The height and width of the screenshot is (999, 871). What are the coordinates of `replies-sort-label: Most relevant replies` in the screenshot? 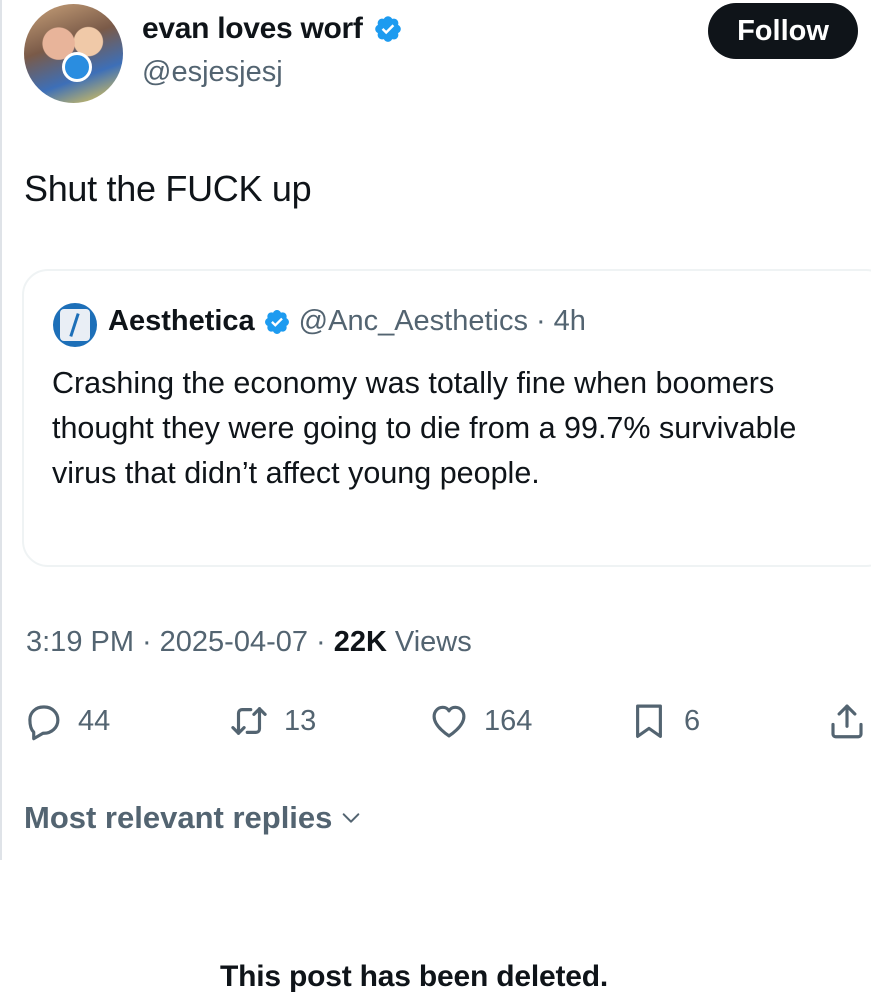 It's located at (178, 817).